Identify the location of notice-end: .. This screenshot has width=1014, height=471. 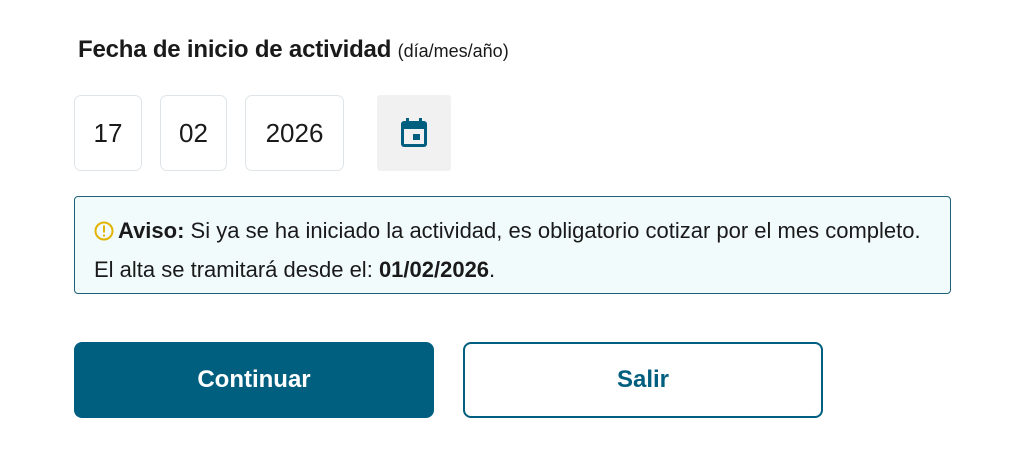
(492, 269).